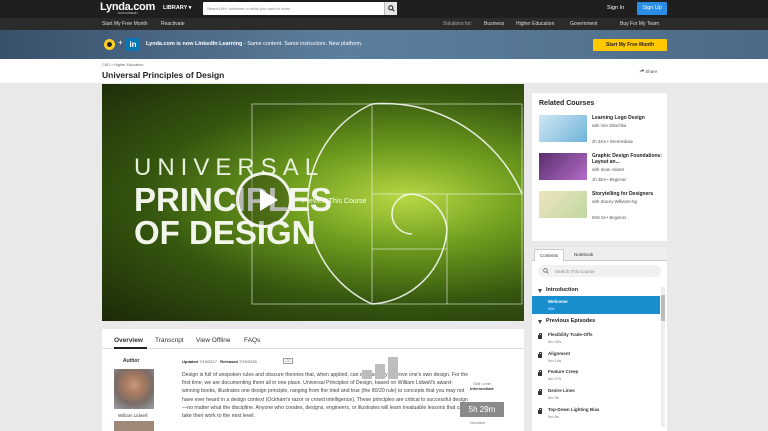 Image resolution: width=768 pixels, height=431 pixels. I want to click on related-course-meta: 2h 34m • Intermediate, so click(613, 141).